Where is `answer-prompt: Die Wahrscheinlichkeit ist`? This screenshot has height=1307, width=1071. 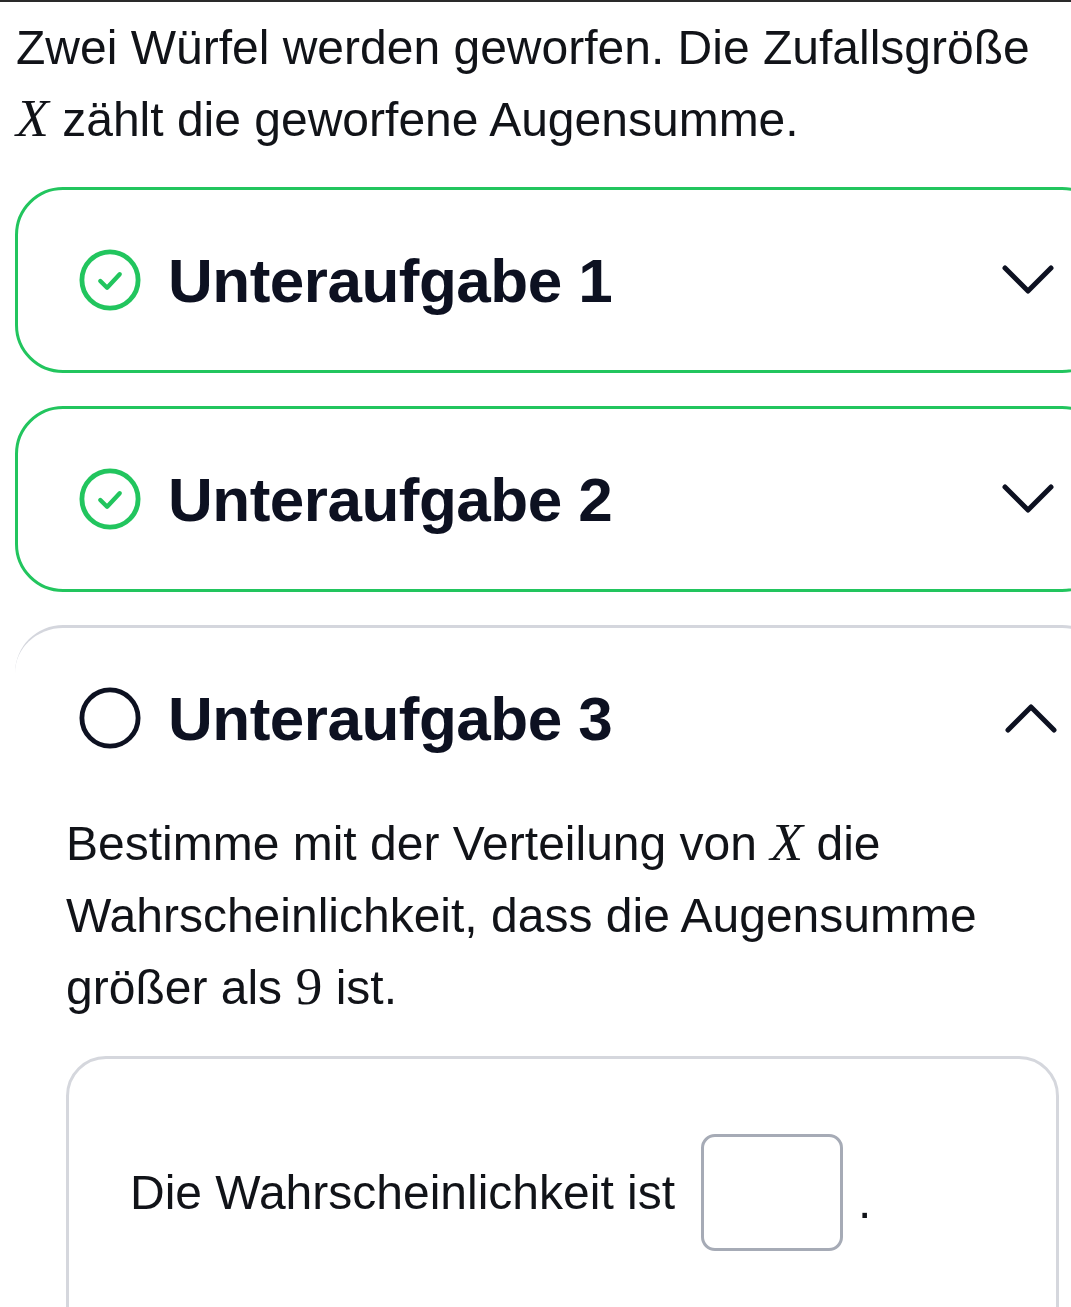
answer-prompt: Die Wahrscheinlichkeit ist is located at coordinates (403, 1192).